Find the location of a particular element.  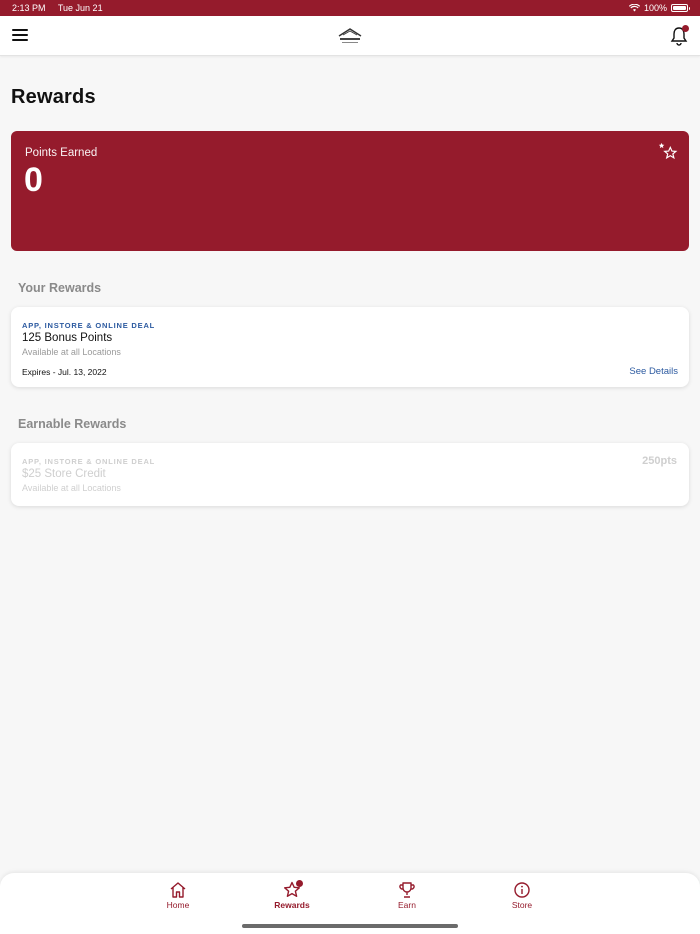

status-right: 100% is located at coordinates (659, 8).